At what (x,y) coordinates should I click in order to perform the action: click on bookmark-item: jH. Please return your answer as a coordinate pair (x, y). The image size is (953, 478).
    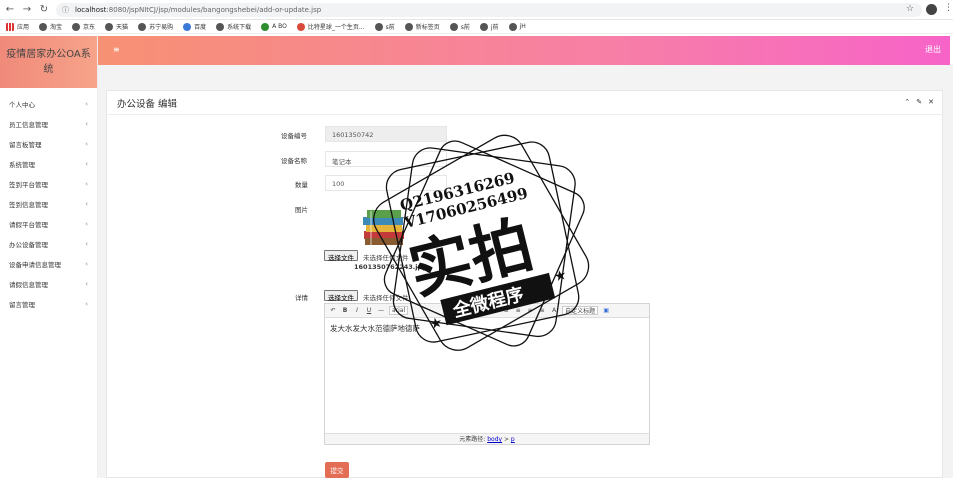
    Looking at the image, I should click on (517, 26).